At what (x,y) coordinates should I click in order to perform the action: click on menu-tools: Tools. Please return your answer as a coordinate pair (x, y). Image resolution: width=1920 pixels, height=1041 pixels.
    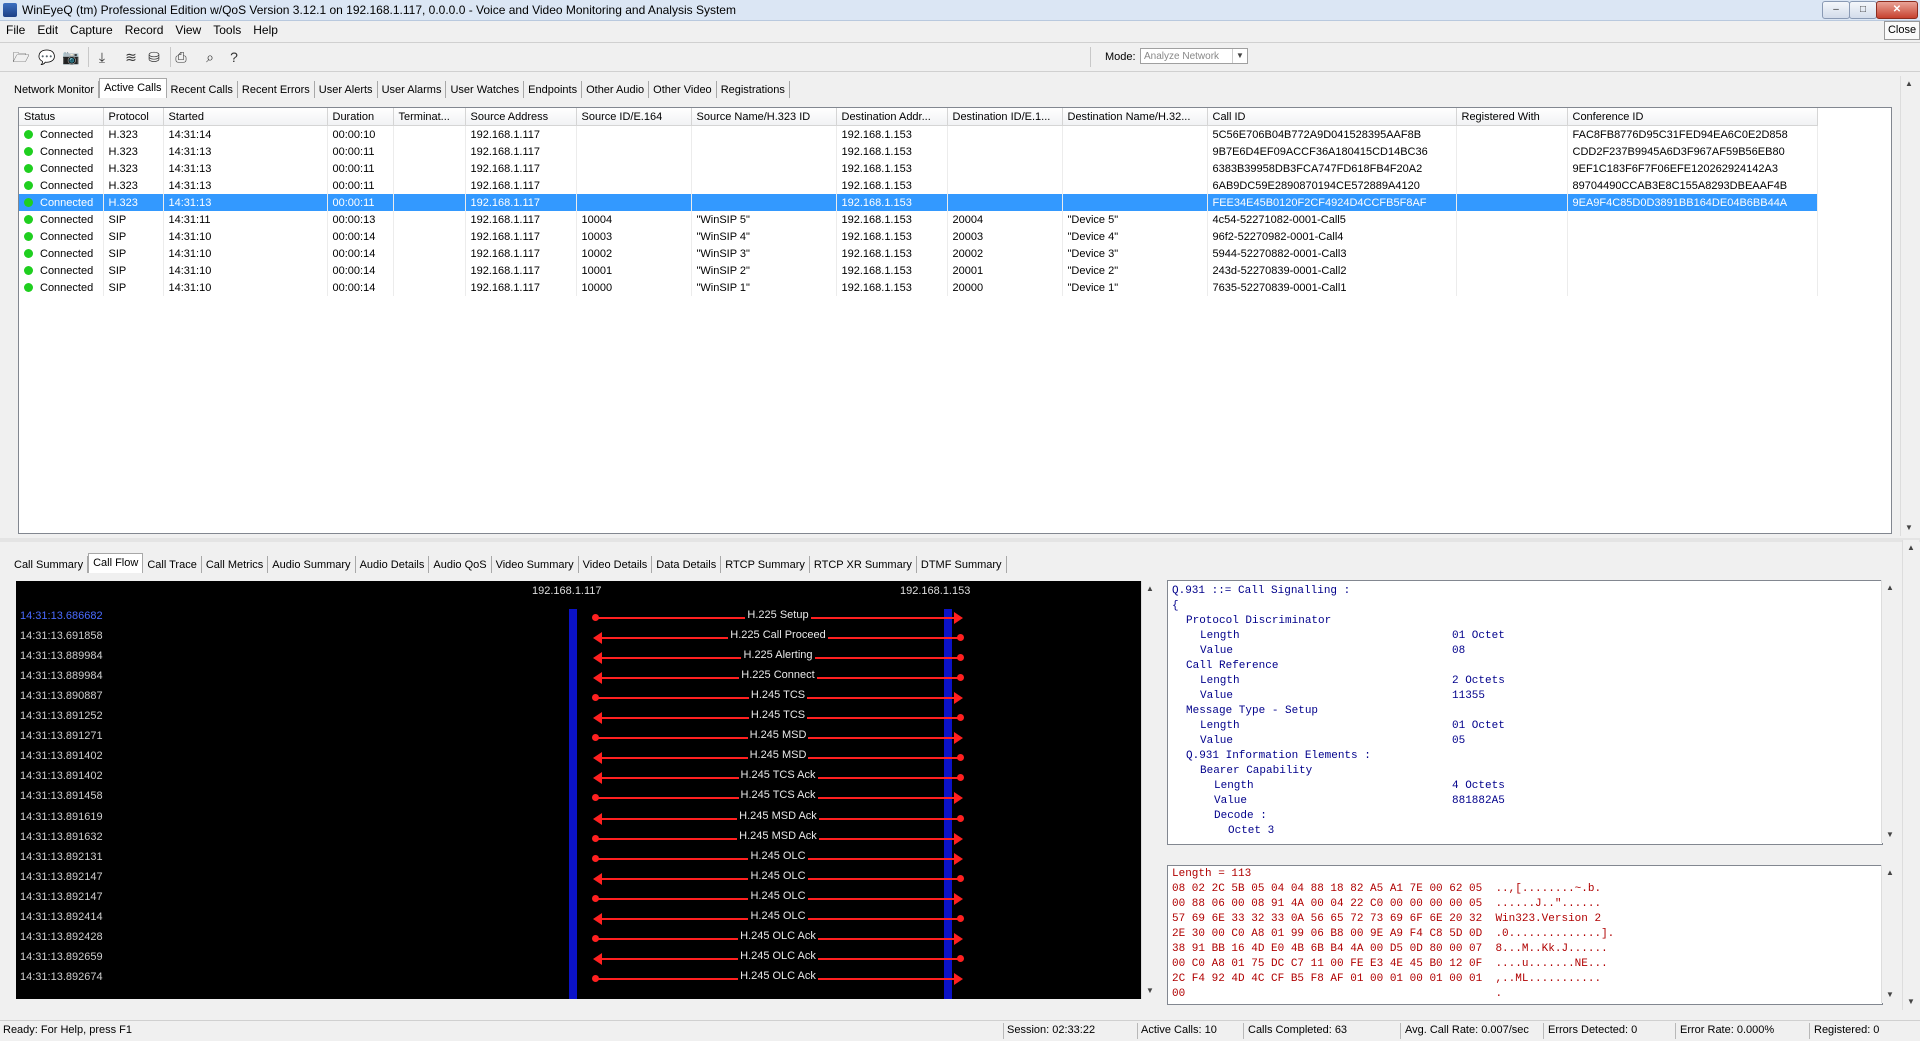
    Looking at the image, I should click on (227, 29).